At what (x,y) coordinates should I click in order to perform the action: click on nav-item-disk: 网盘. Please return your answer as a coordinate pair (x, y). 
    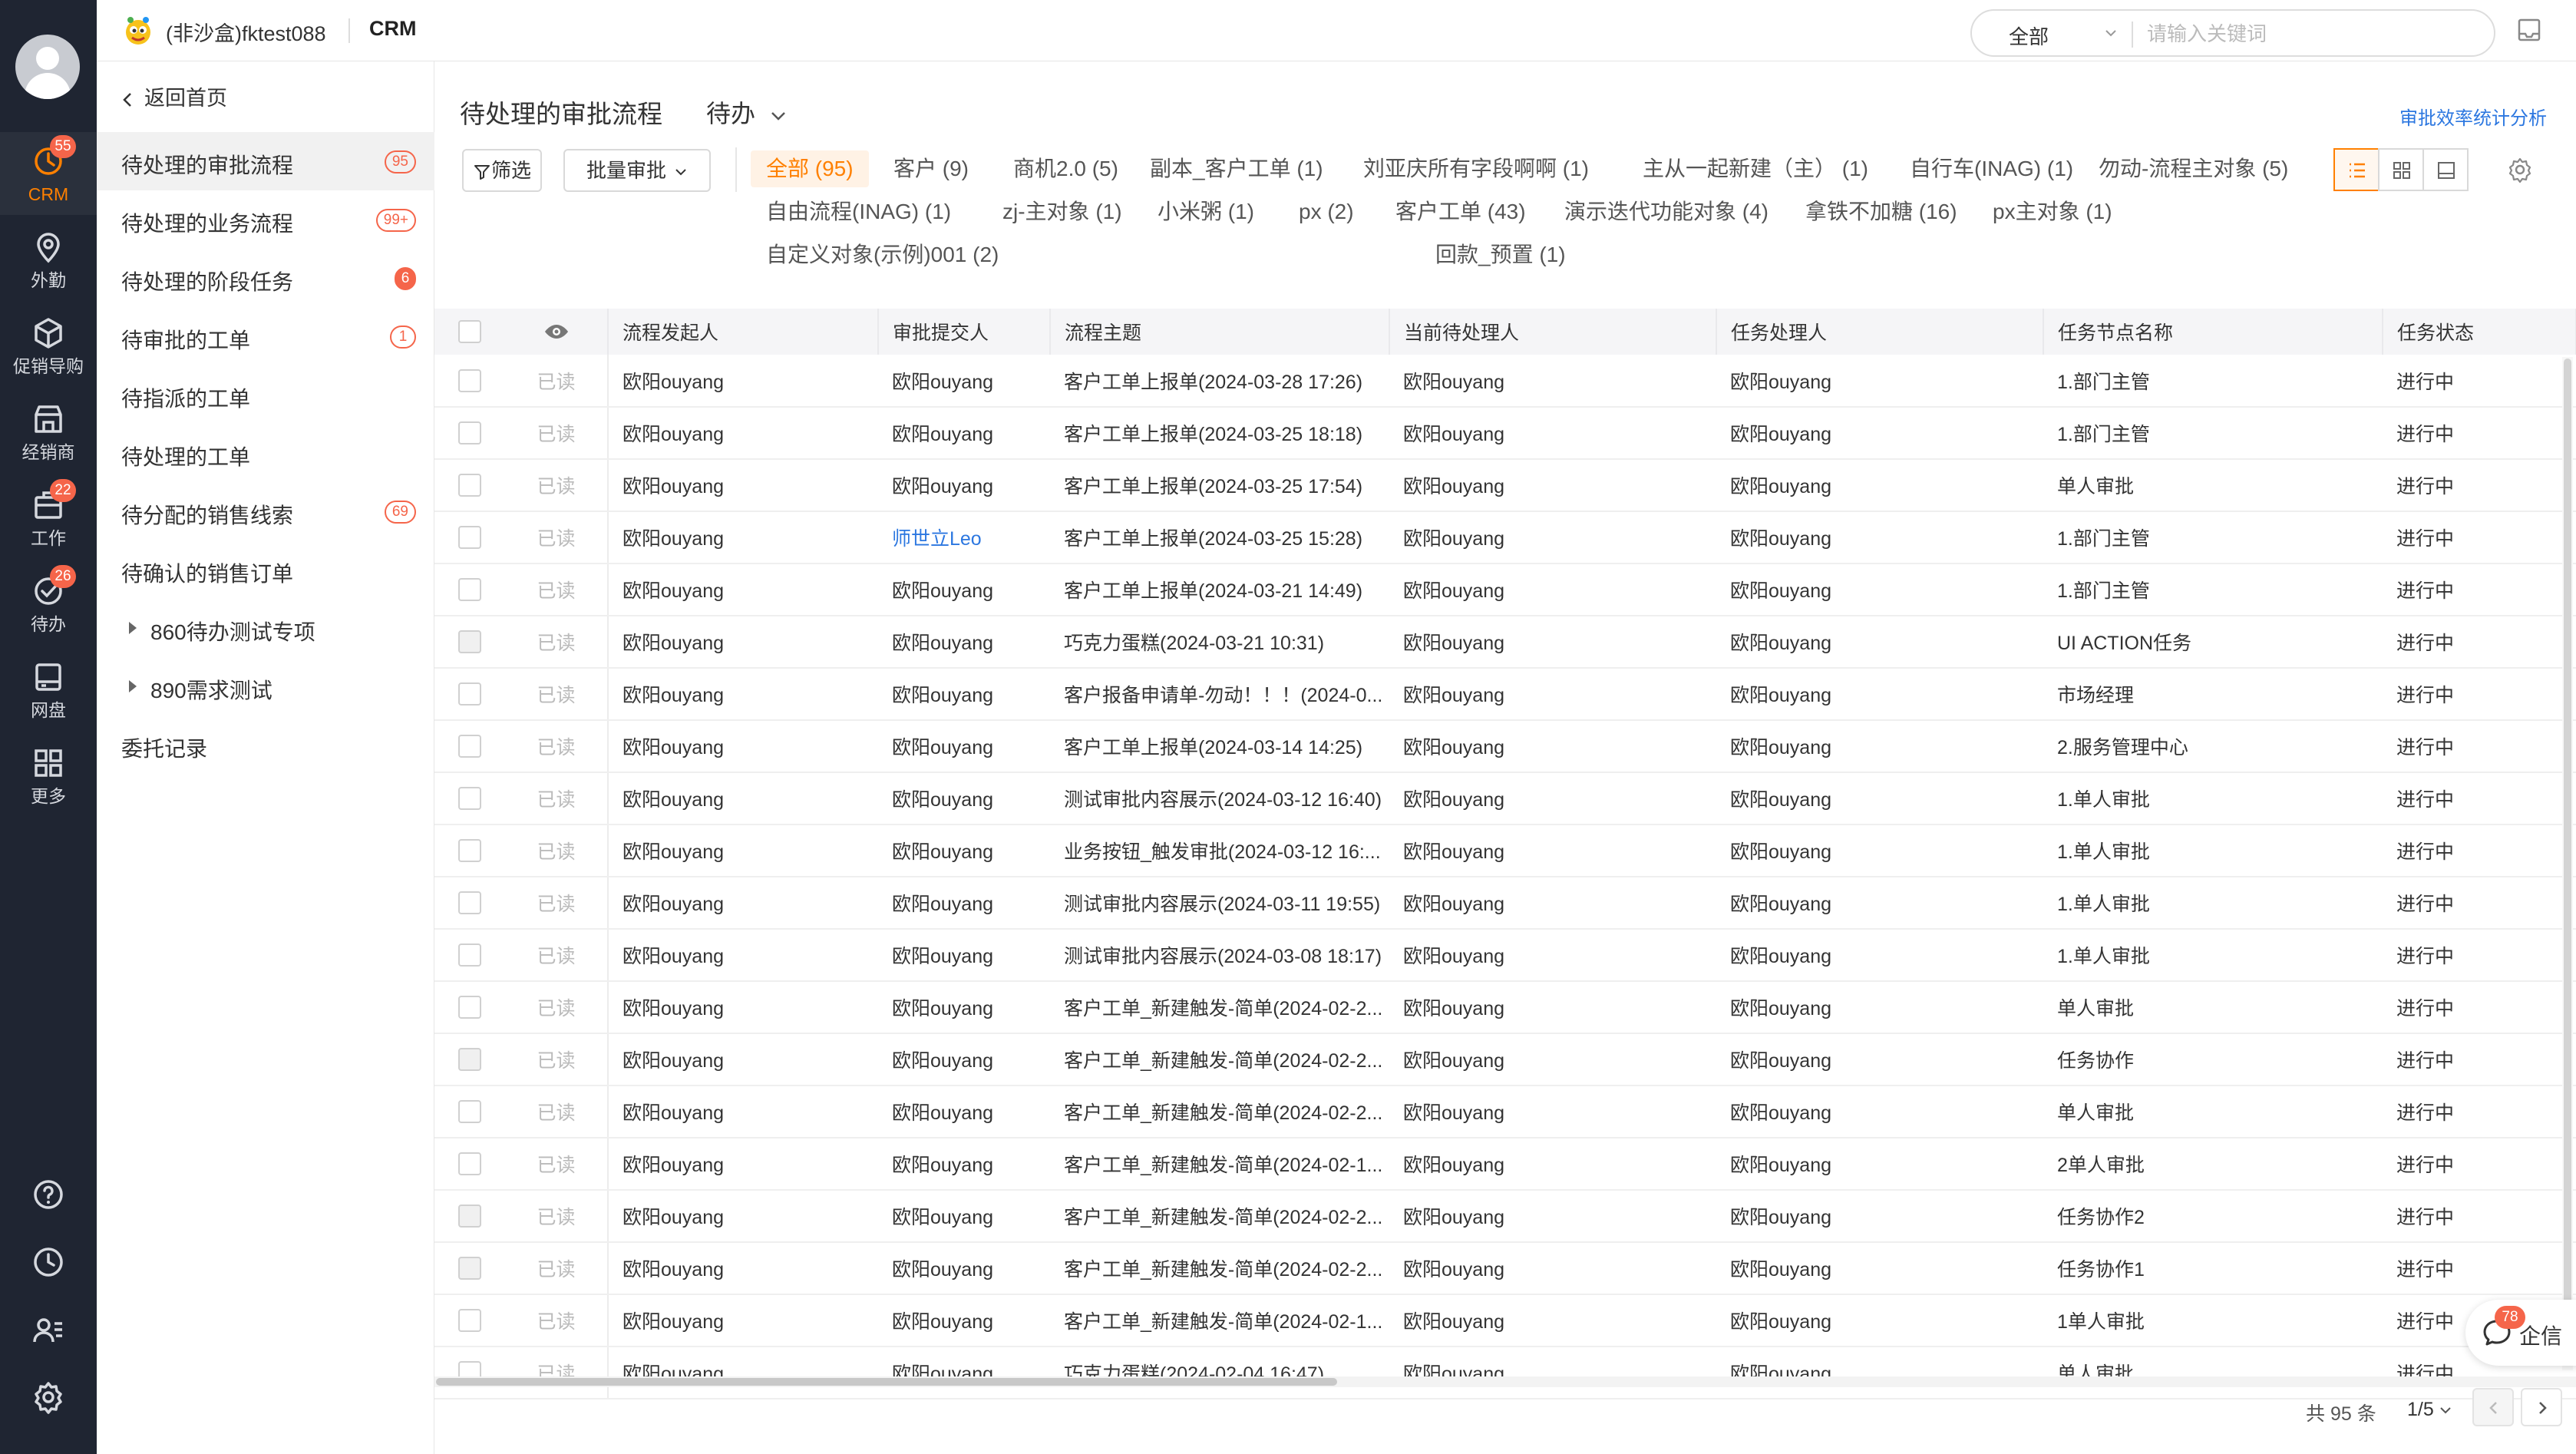
    Looking at the image, I should click on (48, 689).